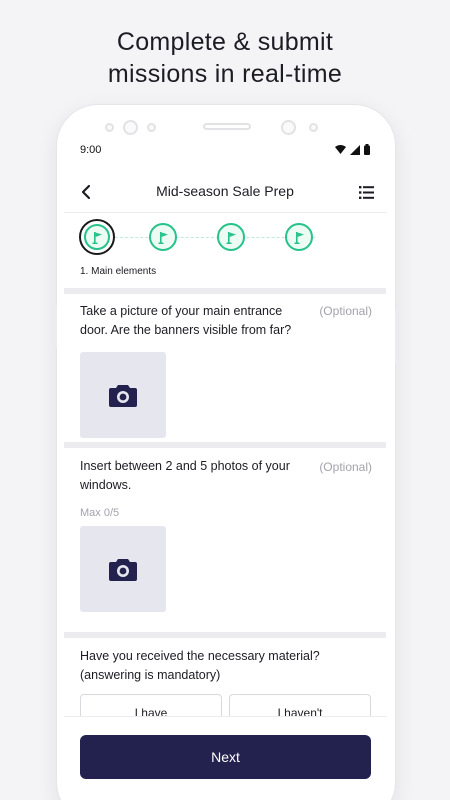 This screenshot has width=450, height=800. I want to click on phone-side-button-right, so click(397, 337).